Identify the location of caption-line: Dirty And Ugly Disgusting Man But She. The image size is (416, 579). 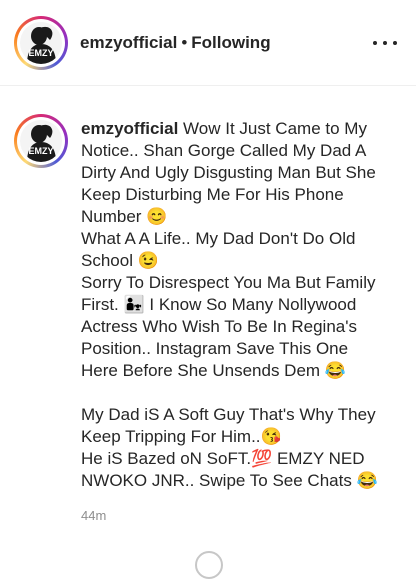
(228, 172).